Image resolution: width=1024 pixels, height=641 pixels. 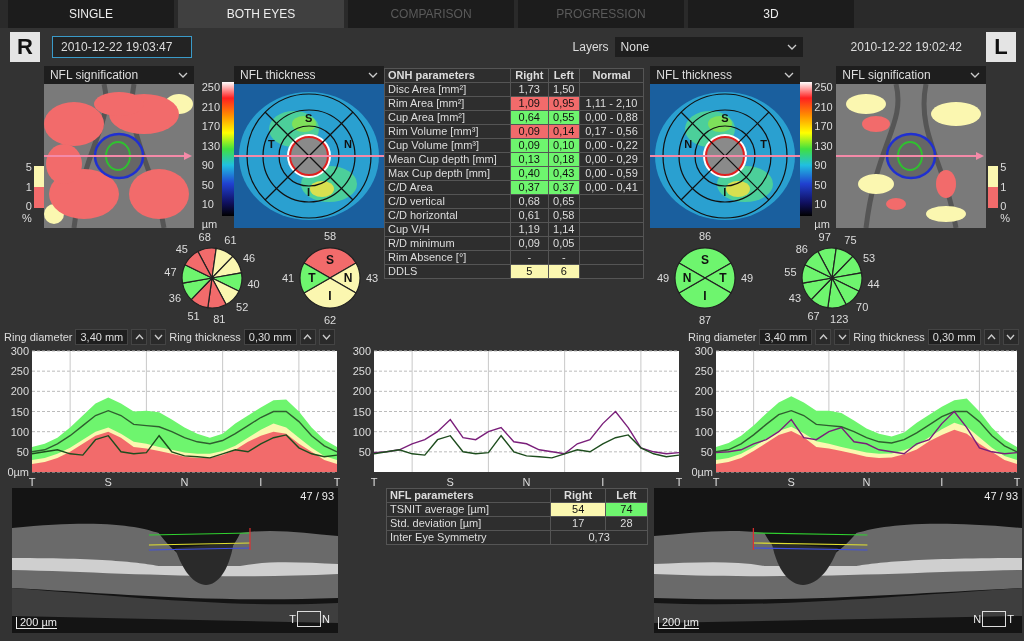 I want to click on layers-dropdown: None, so click(x=708, y=47).